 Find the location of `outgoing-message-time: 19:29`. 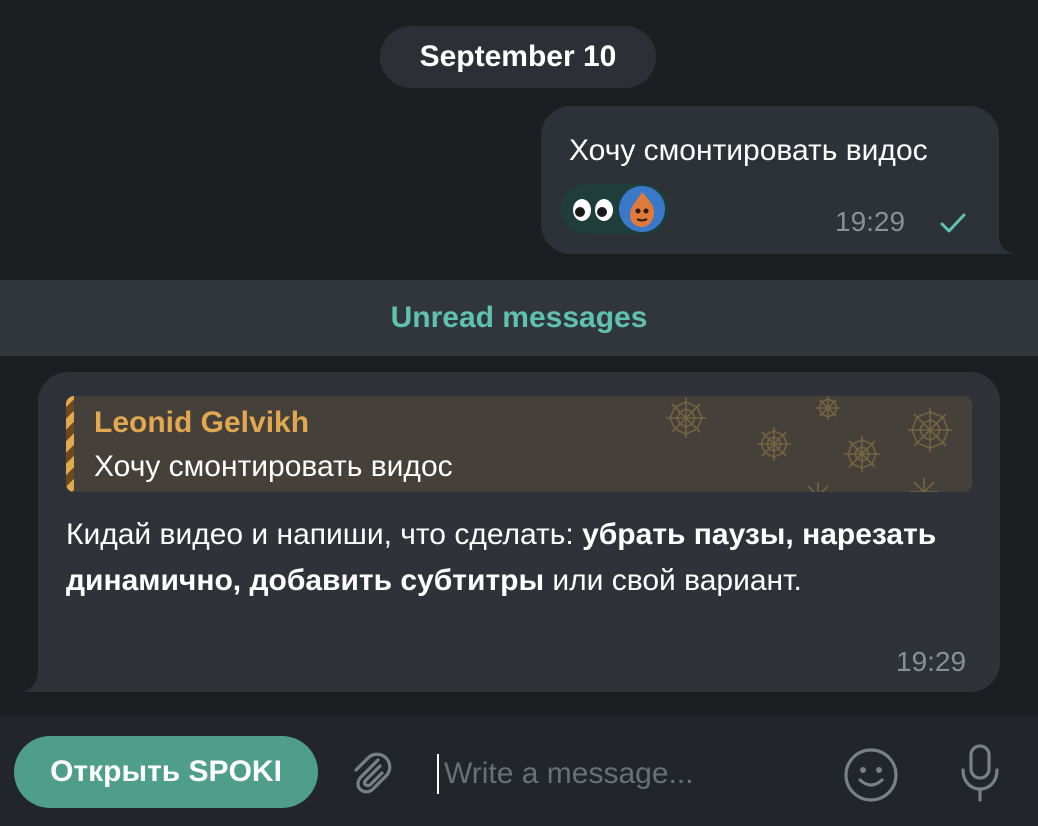

outgoing-message-time: 19:29 is located at coordinates (870, 221).